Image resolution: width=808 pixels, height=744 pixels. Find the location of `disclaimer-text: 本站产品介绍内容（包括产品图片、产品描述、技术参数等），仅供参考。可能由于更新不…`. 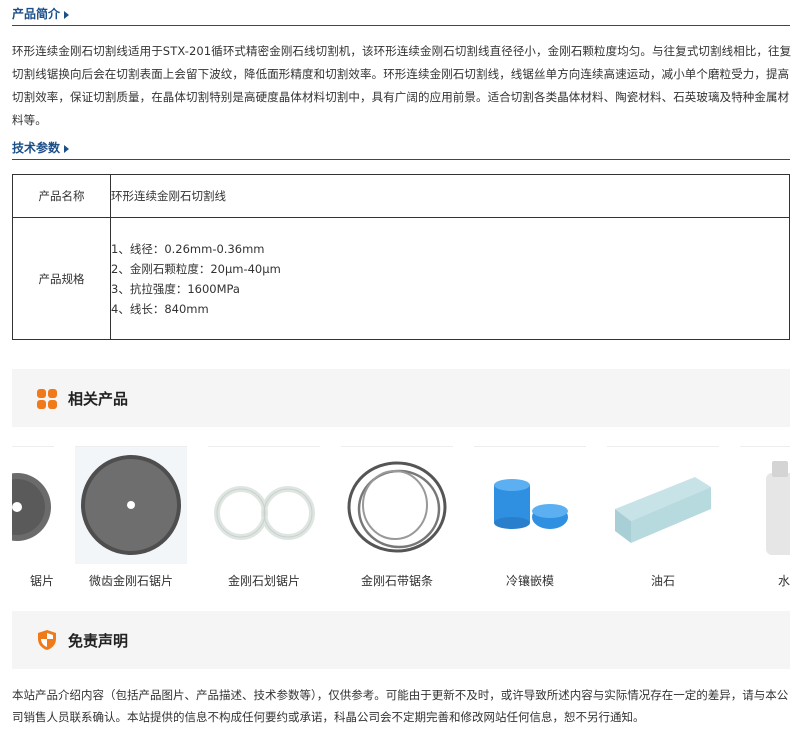

disclaimer-text: 本站产品介绍内容（包括产品图片、产品描述、技术参数等），仅供参考。可能由于更新不… is located at coordinates (400, 706).